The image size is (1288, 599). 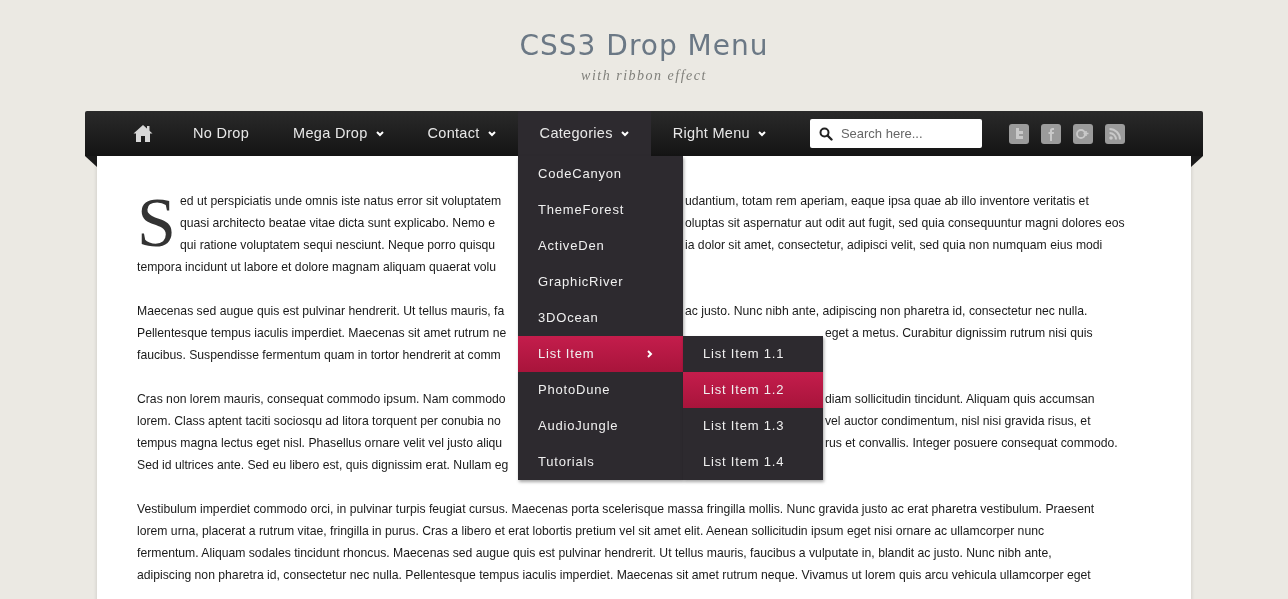 I want to click on text-line: Maecenas sed augue quis est pulvinar hendrerit. Ut tellus mauris, fa, so click(x=321, y=311).